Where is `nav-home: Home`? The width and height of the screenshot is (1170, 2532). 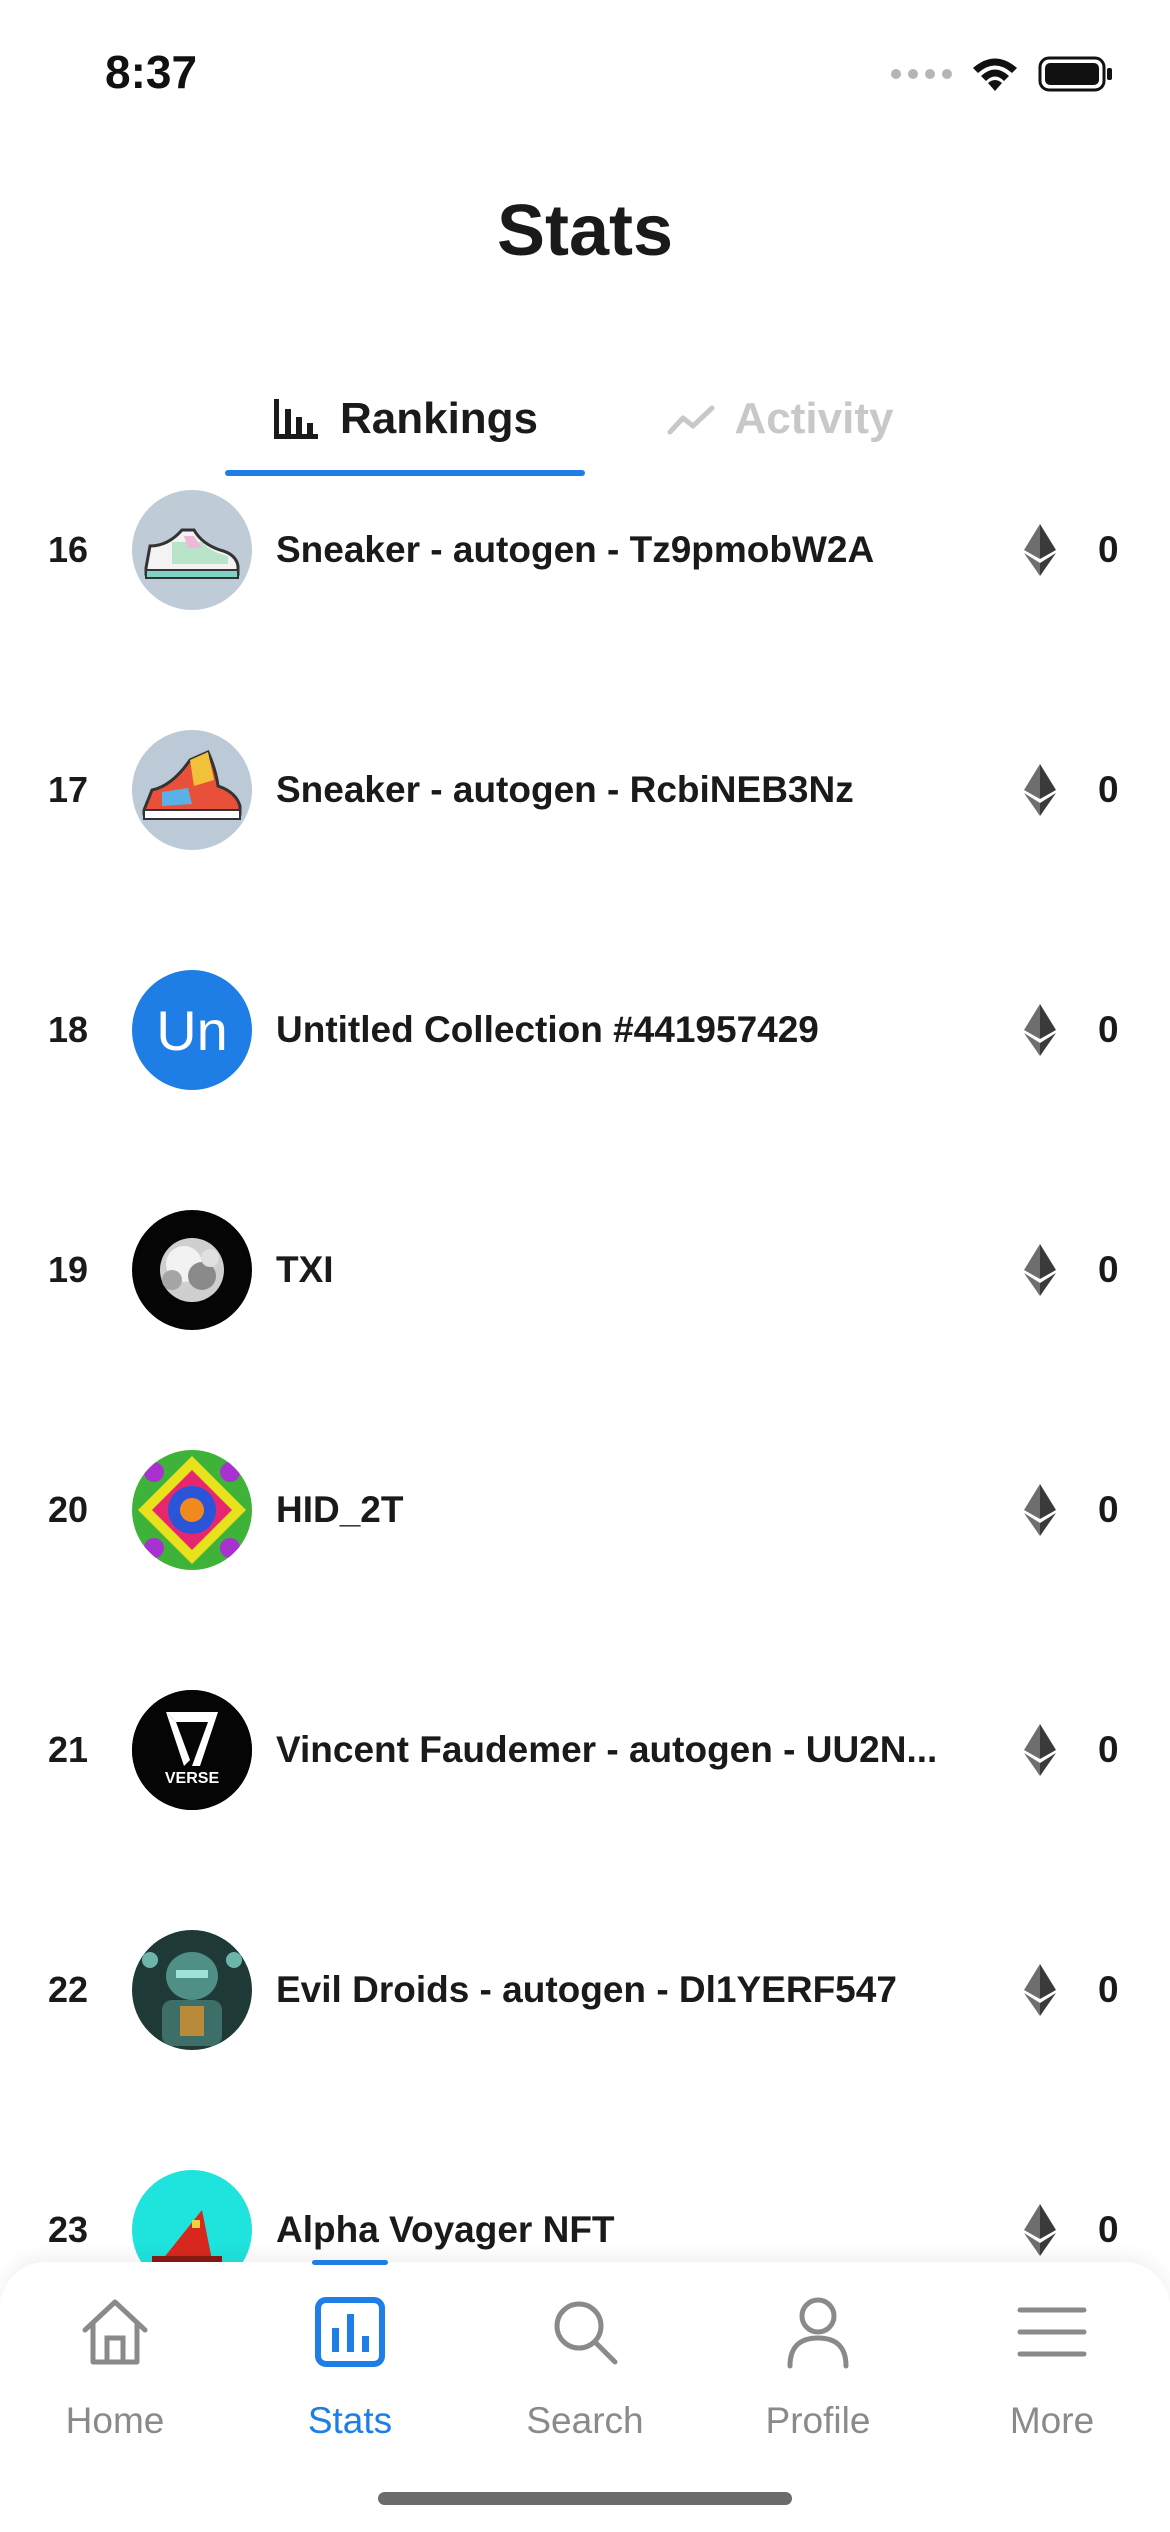
nav-home: Home is located at coordinates (115, 2377).